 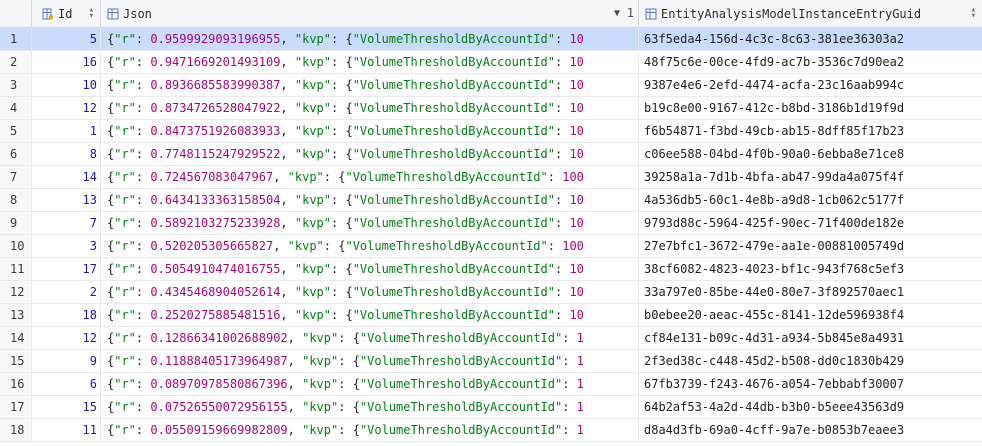 I want to click on cell-id: 5, so click(x=66, y=39).